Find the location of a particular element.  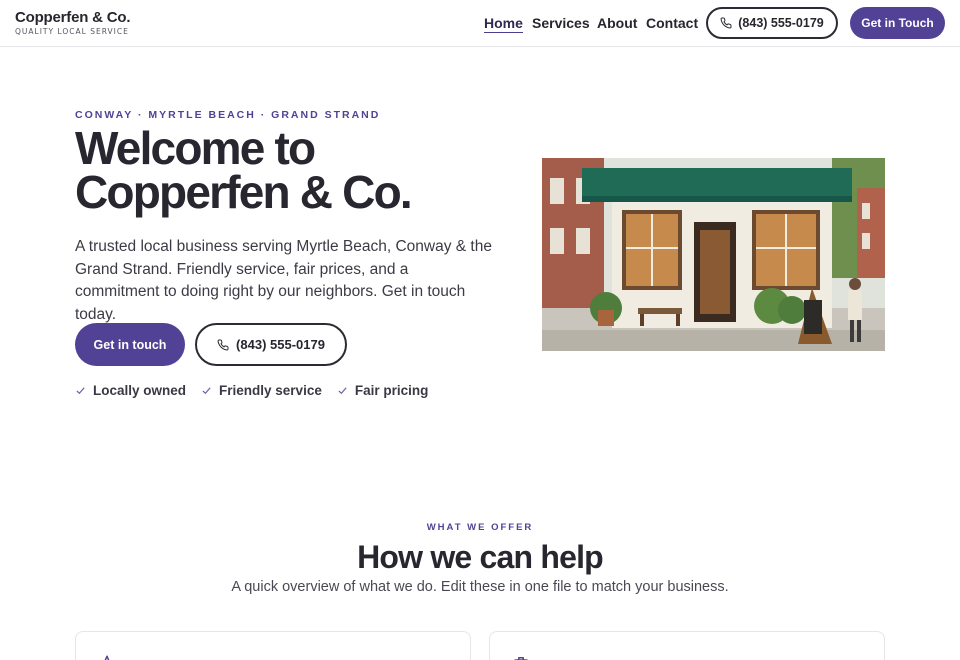

brand-logo: Copperfen & Co. QUALITY LOCAL SERVICE is located at coordinates (73, 23).